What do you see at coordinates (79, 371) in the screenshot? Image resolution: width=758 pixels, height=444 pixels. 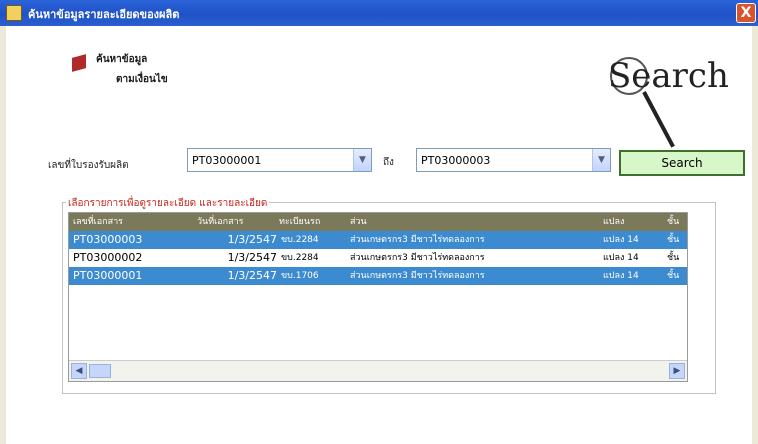 I see `scroll-left-icon: ◀` at bounding box center [79, 371].